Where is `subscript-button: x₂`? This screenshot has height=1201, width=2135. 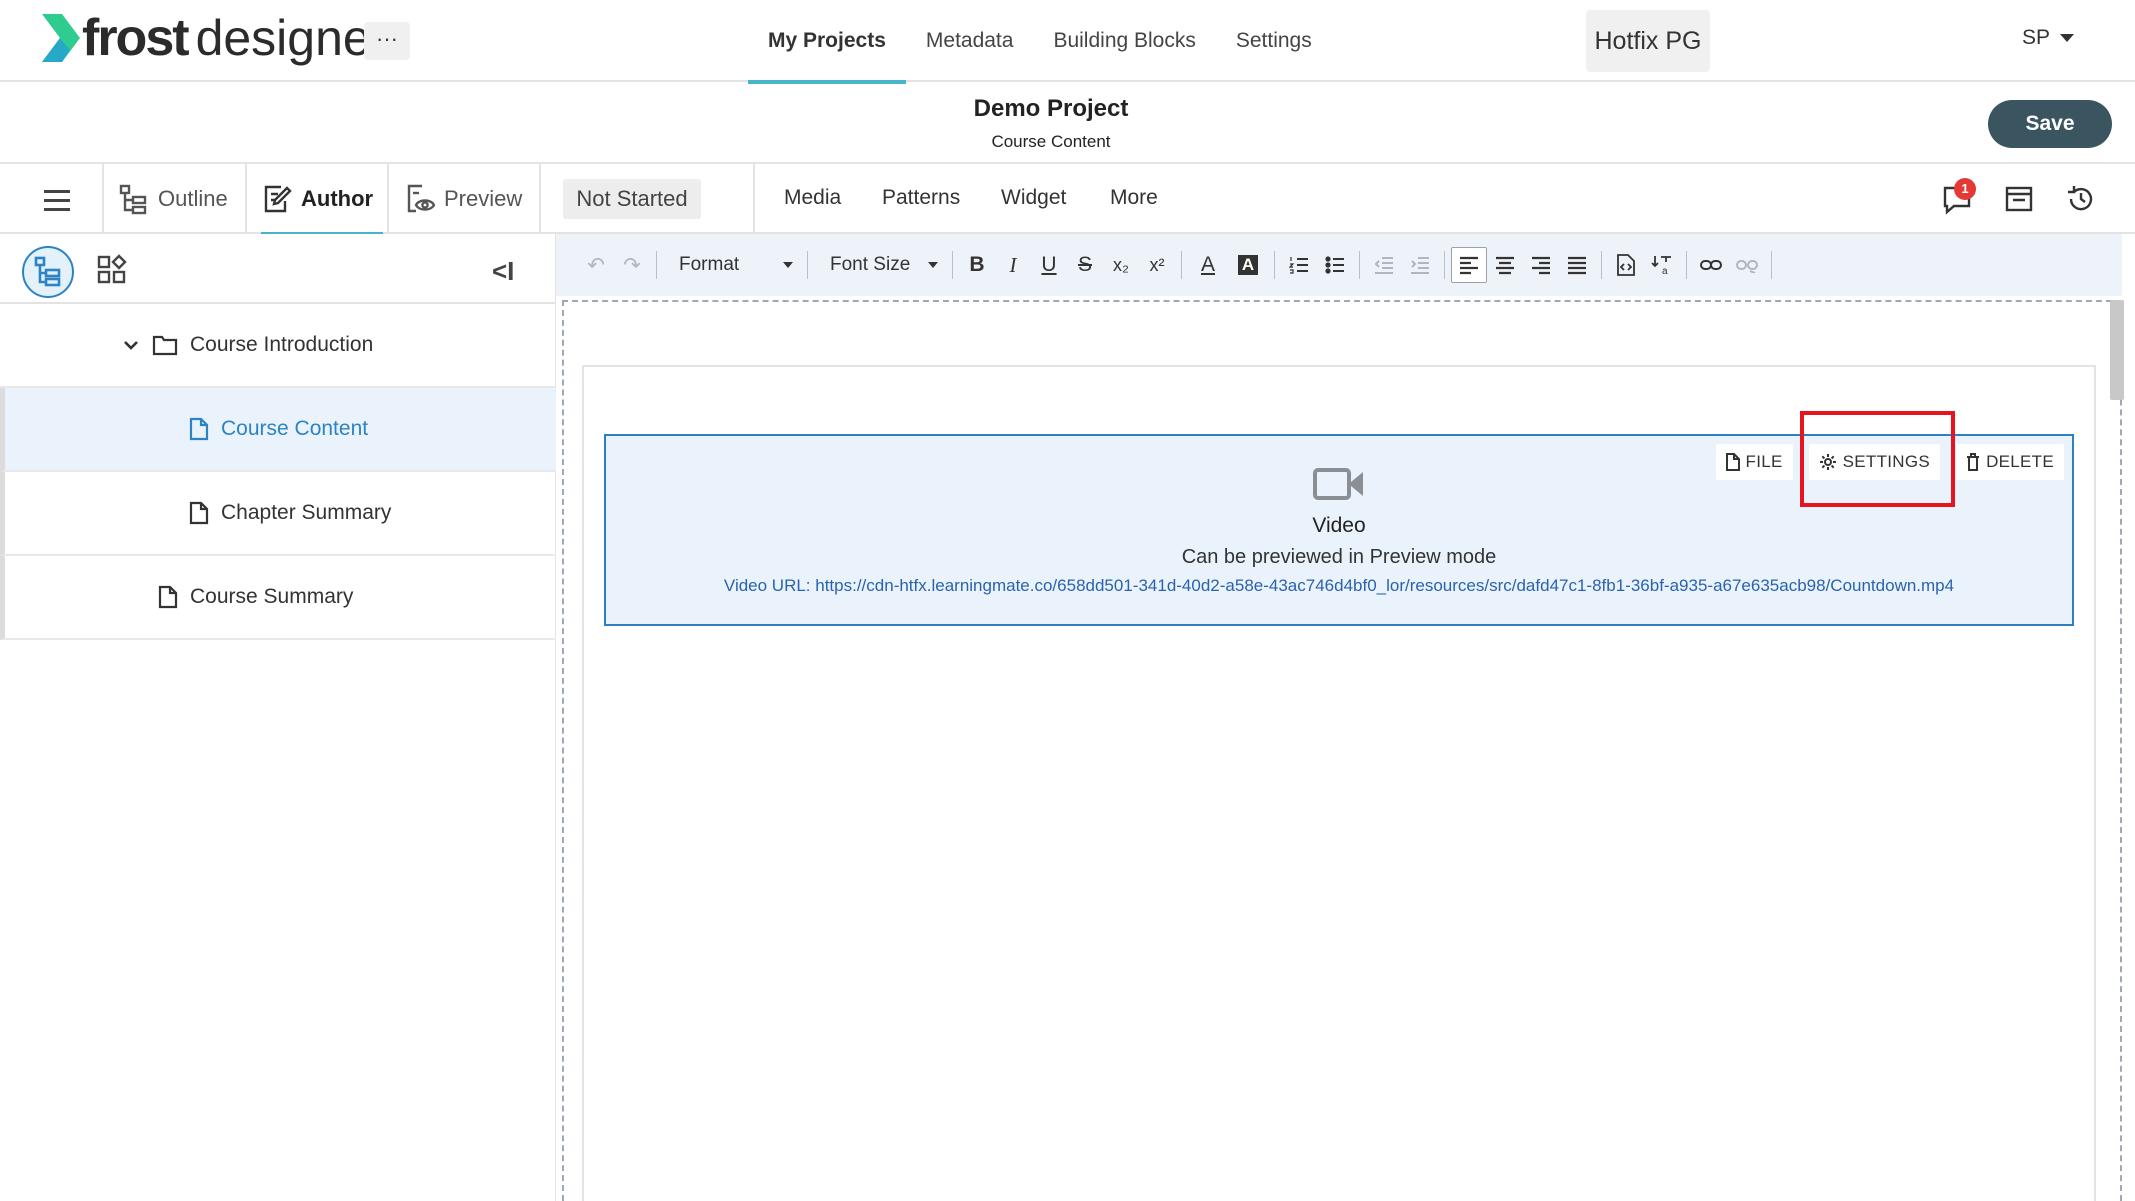
subscript-button: x₂ is located at coordinates (1121, 265).